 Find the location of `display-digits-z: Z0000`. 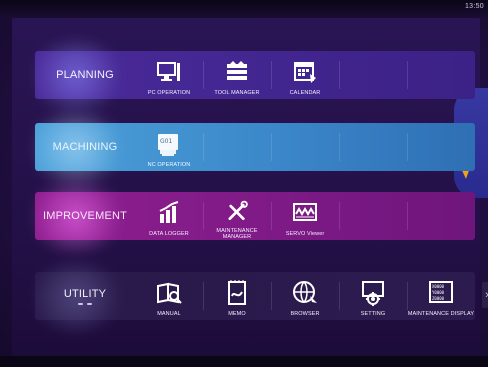

display-digits-z: Z0000 is located at coordinates (438, 298).